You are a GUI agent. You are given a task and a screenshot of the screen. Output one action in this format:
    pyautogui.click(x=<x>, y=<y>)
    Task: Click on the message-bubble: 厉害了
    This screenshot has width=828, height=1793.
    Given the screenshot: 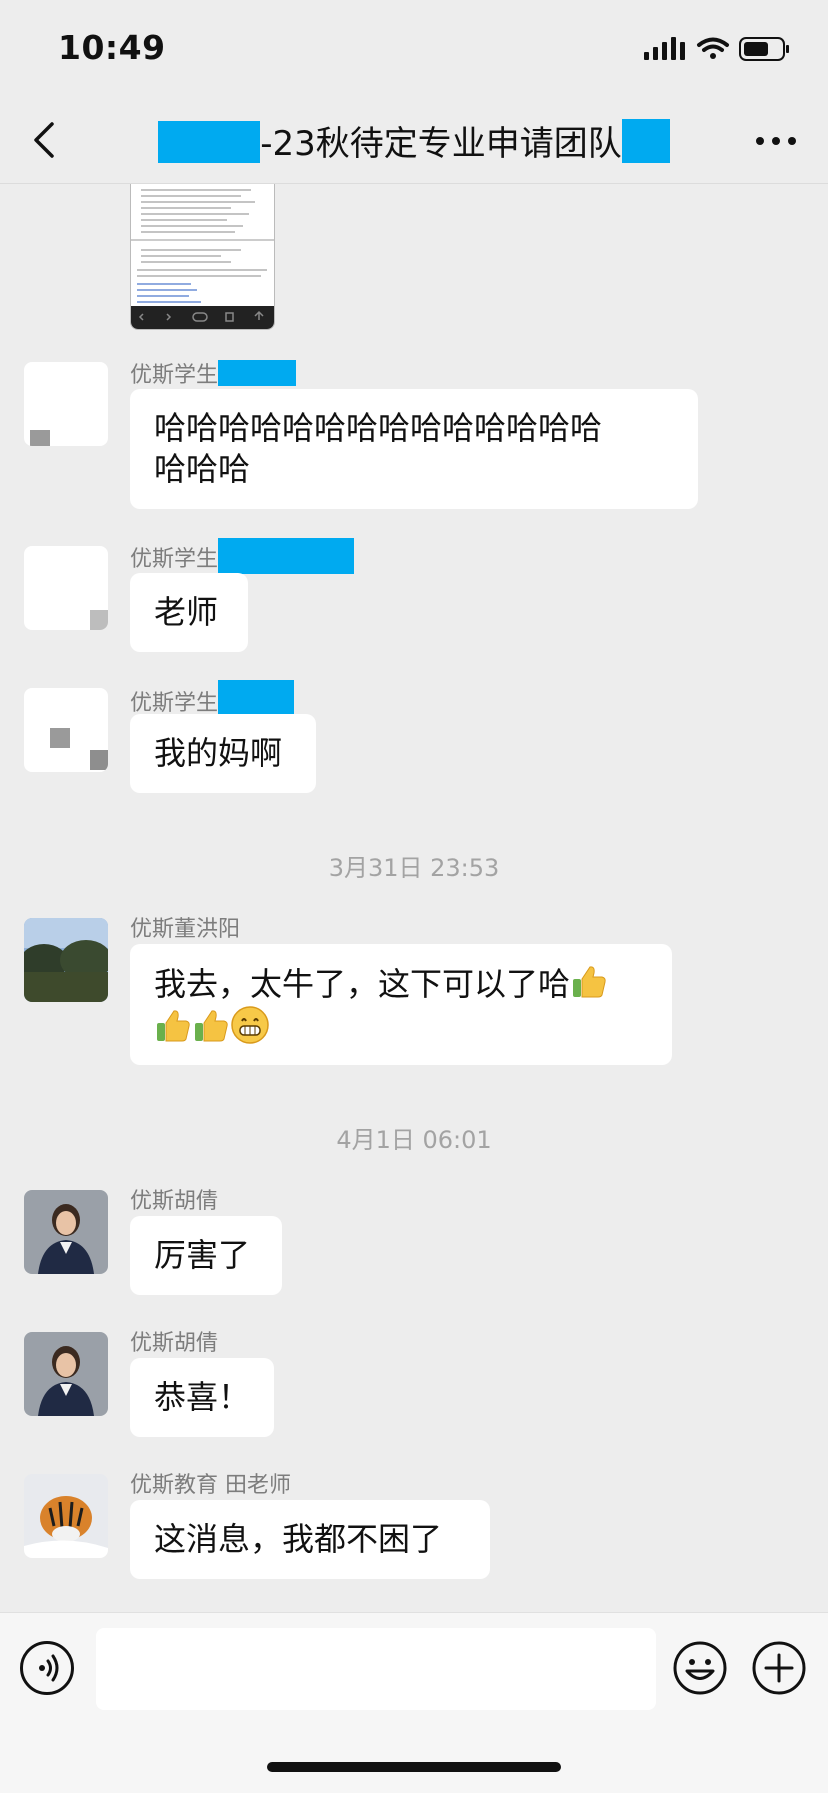 What is the action you would take?
    pyautogui.click(x=206, y=1255)
    